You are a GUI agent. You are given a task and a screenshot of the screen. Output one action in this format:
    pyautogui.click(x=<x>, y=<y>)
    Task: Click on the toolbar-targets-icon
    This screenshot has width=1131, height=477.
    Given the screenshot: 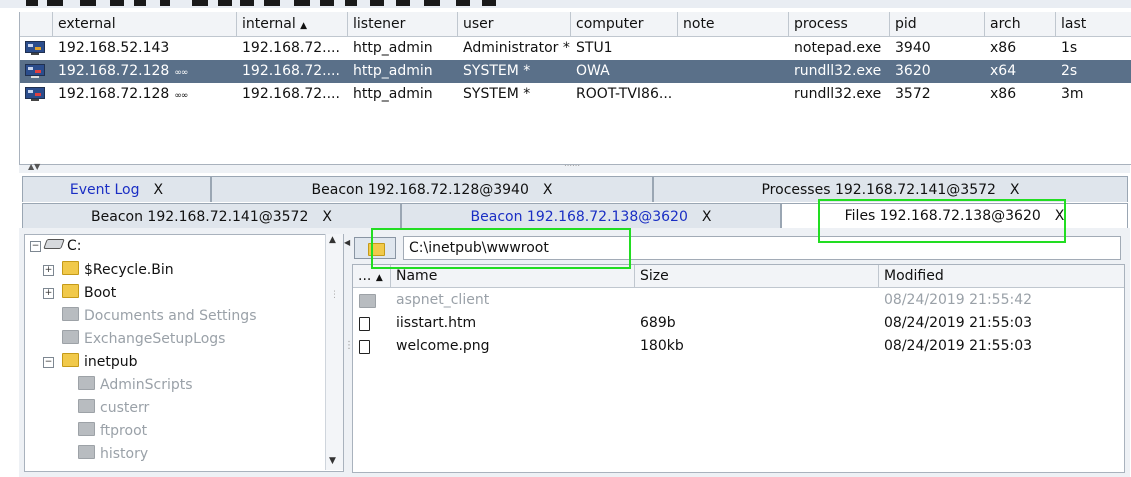 What is the action you would take?
    pyautogui.click(x=165, y=3)
    